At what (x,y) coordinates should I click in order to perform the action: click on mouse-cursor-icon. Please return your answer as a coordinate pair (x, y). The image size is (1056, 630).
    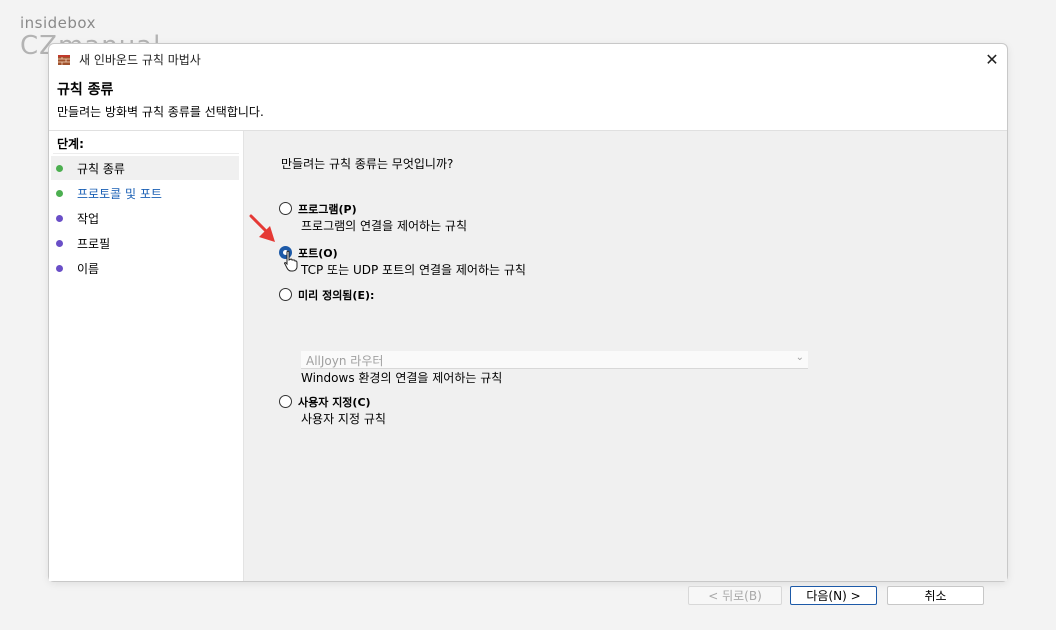
    Looking at the image, I should click on (291, 261).